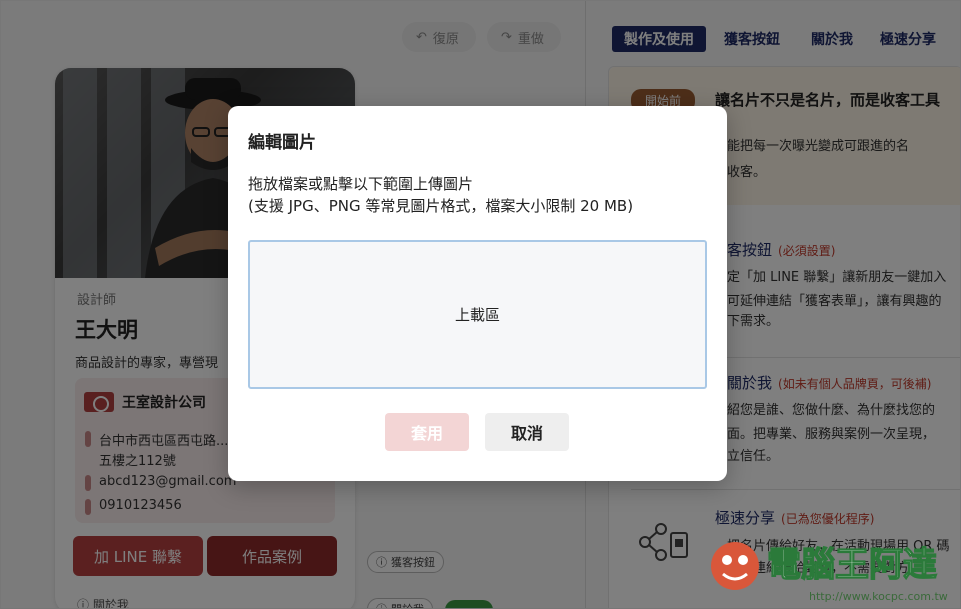 The image size is (961, 609). I want to click on dialog-instruction: 拖放檔案或點擊以下範圍上傳圖片, so click(361, 184).